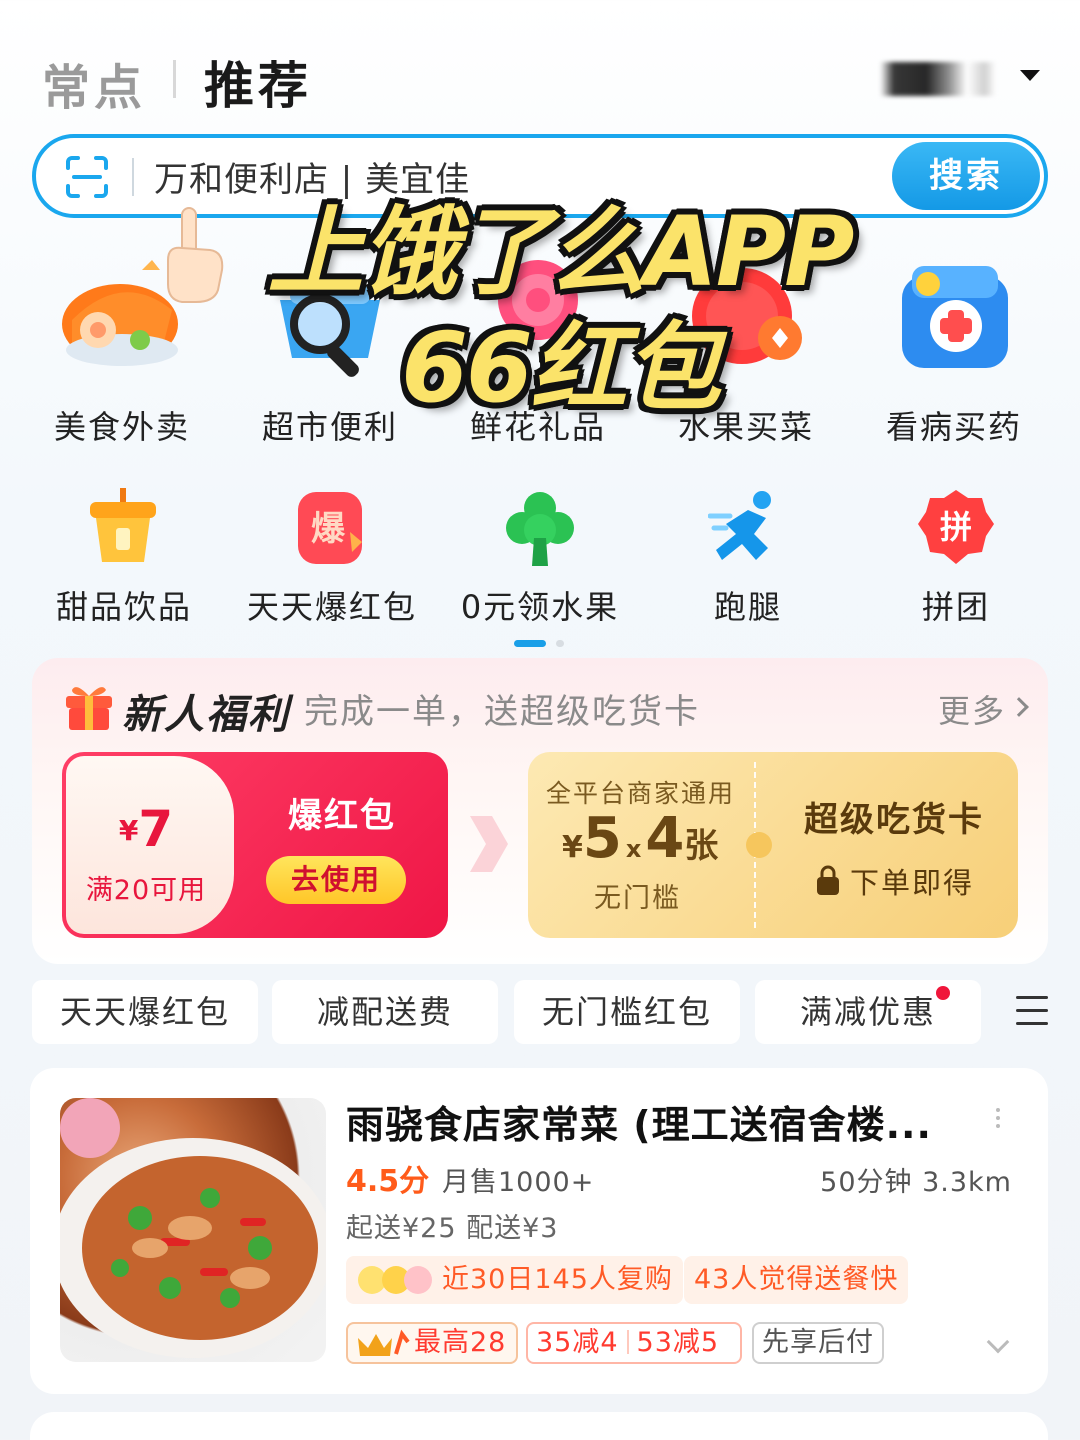 The height and width of the screenshot is (1440, 1080). Describe the element at coordinates (336, 880) in the screenshot. I see `use-coupon-button: 去使用` at that location.